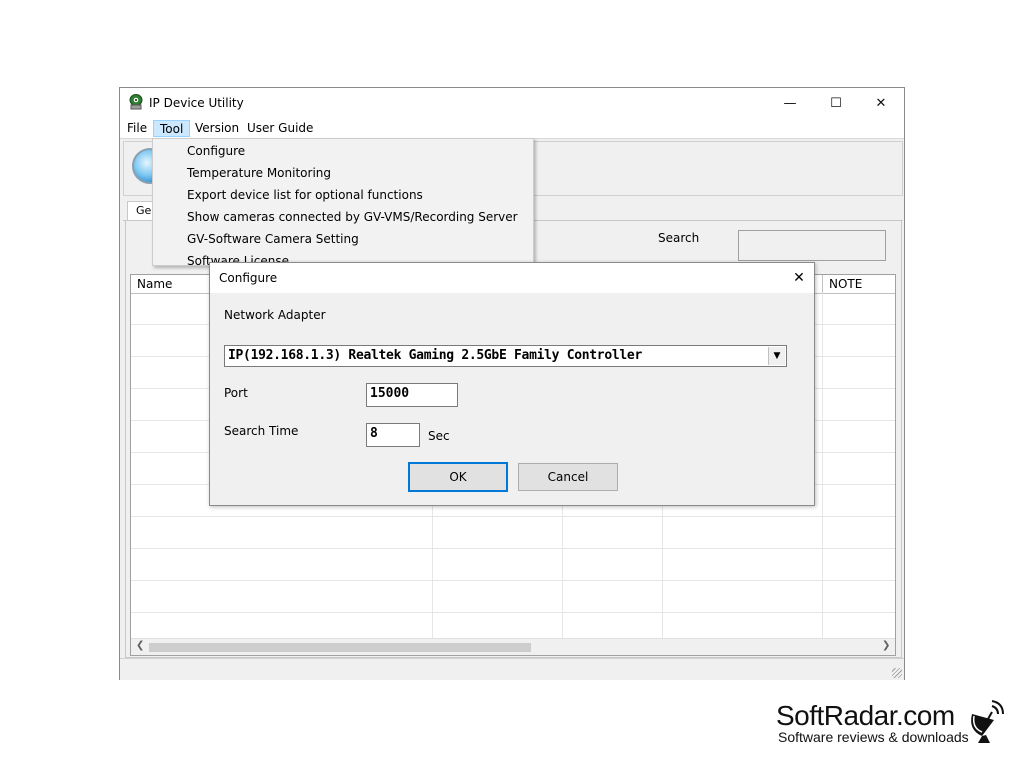 This screenshot has width=1025, height=769. I want to click on title-bar: IP Device Utility — ☐ ✕, so click(512, 103).